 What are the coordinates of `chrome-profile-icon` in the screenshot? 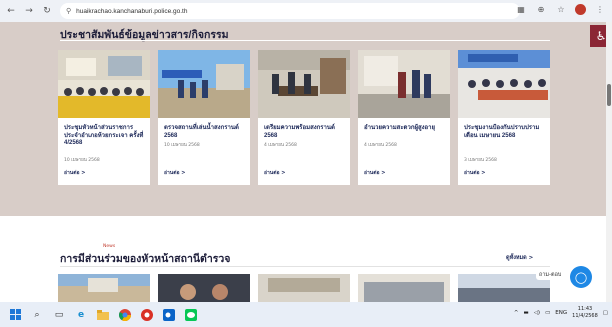 It's located at (147, 315).